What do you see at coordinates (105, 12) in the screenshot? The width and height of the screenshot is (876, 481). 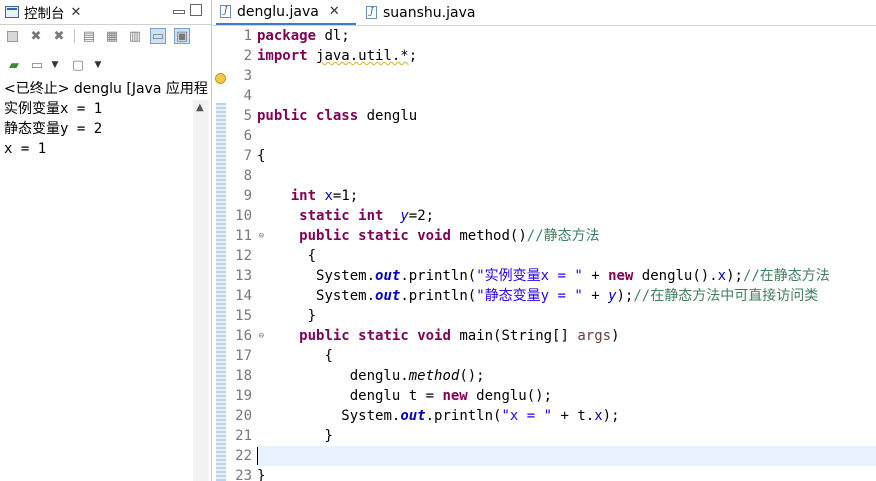 I see `console-tab-bar: 控制台 ✕` at bounding box center [105, 12].